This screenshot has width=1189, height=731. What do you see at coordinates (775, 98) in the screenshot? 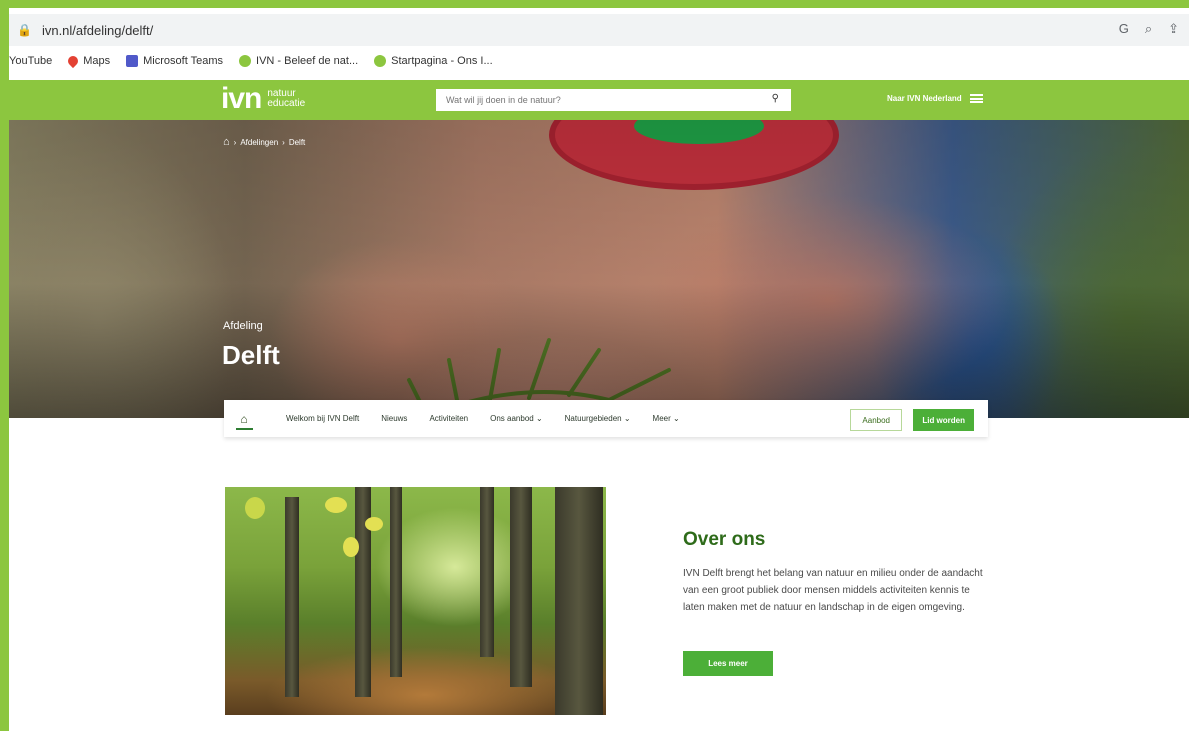
I see `search-icon: ⚲` at bounding box center [775, 98].